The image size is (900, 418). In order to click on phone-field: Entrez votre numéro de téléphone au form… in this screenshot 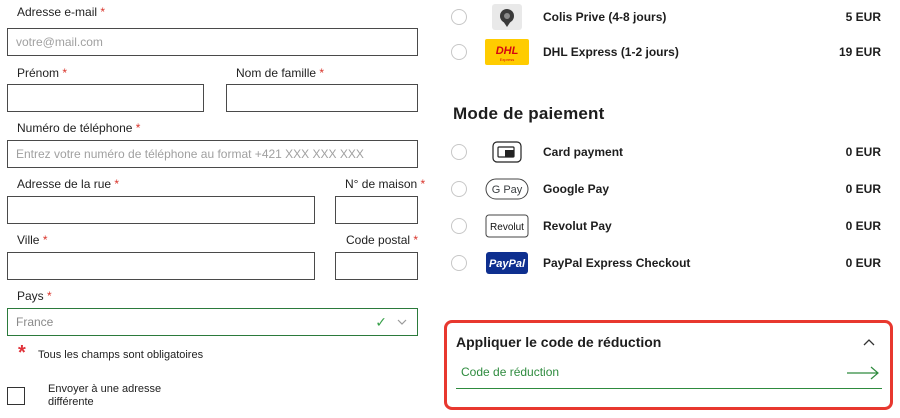, I will do `click(212, 154)`.